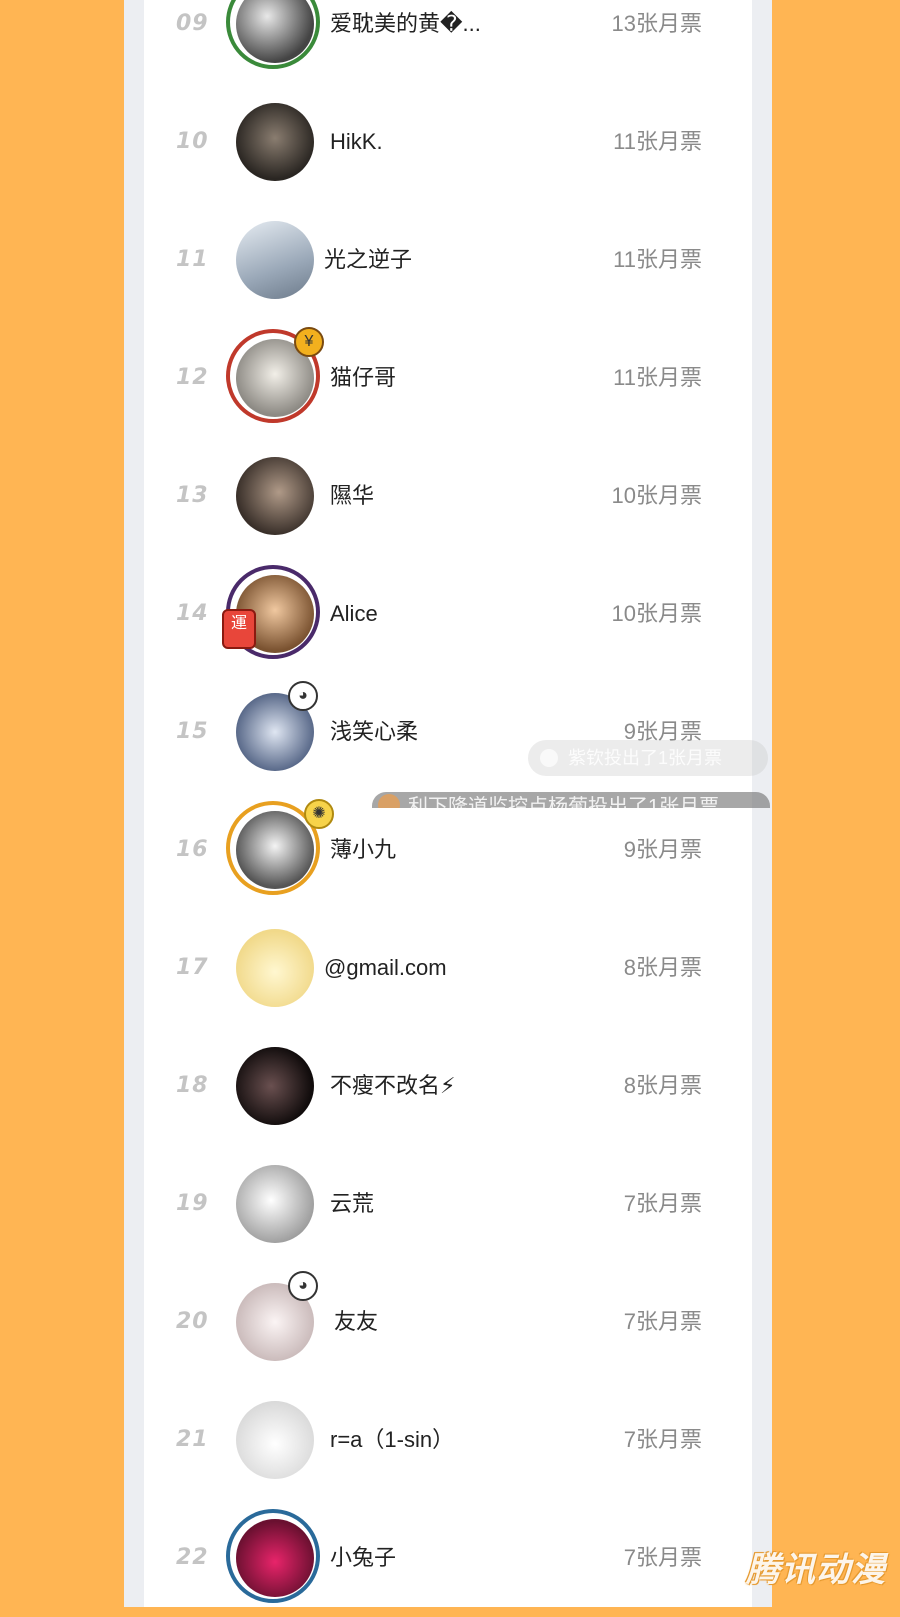 This screenshot has width=900, height=1617. Describe the element at coordinates (448, 142) in the screenshot. I see `list-item: 10 HikK. 11张月票` at that location.